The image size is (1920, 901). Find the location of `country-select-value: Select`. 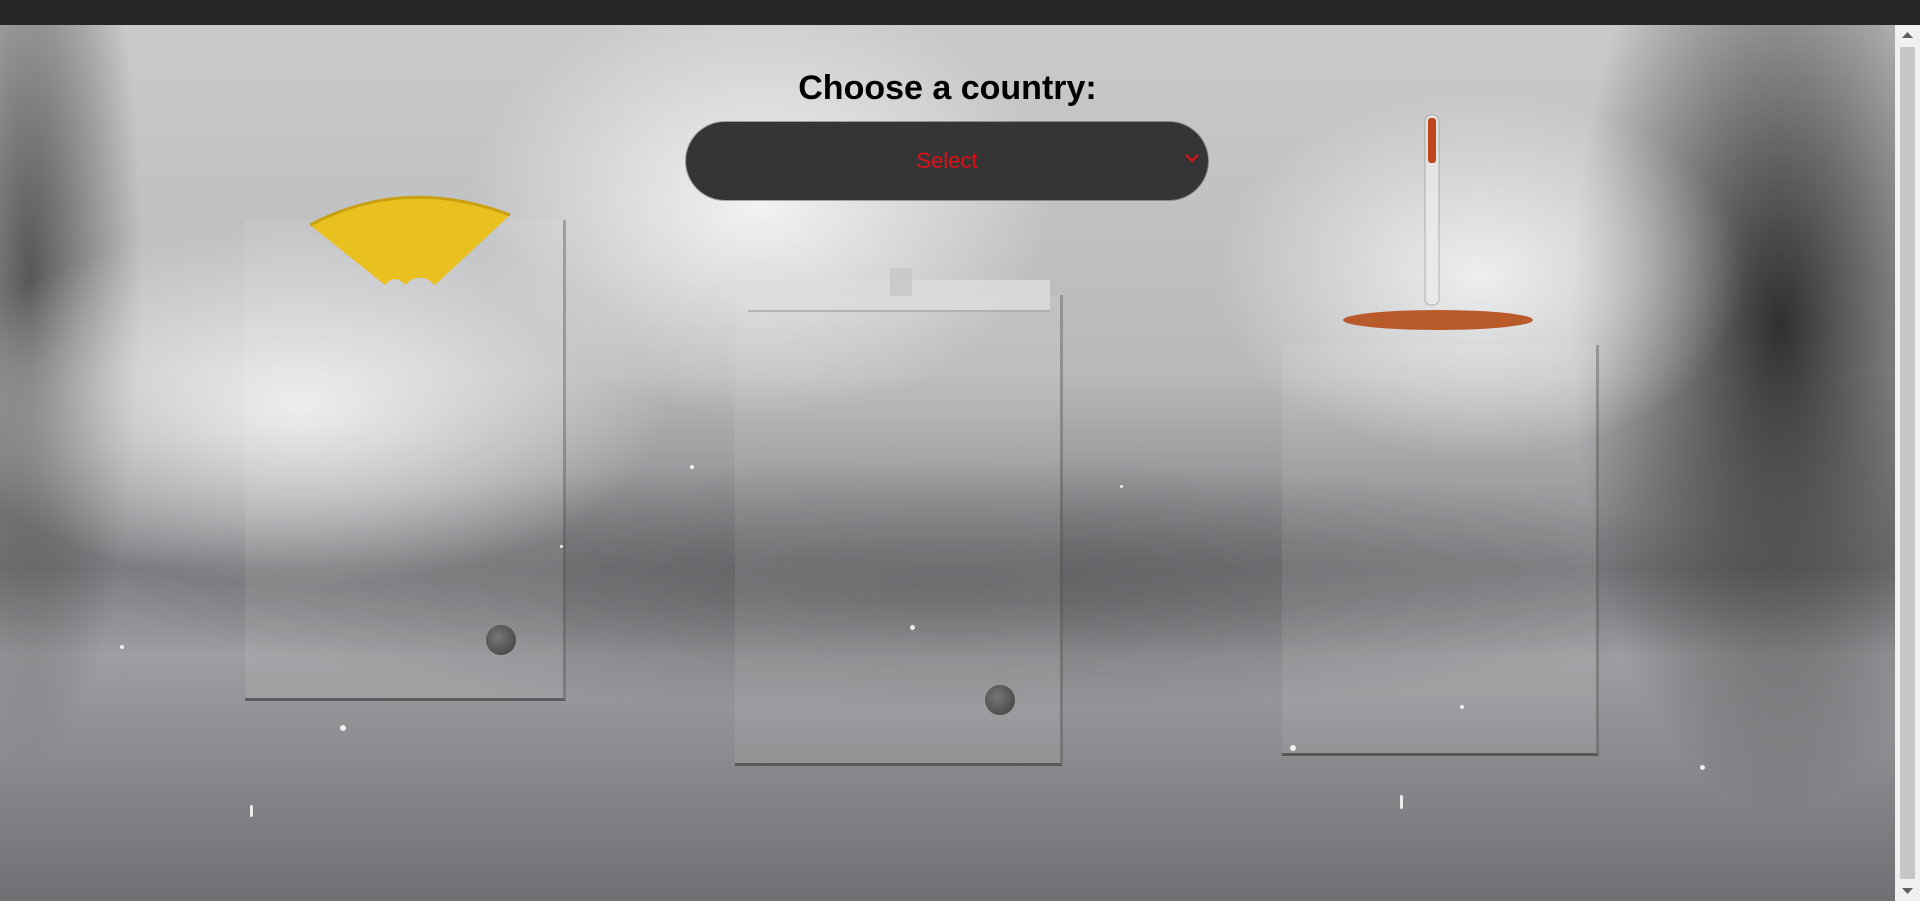

country-select-value: Select is located at coordinates (947, 160).